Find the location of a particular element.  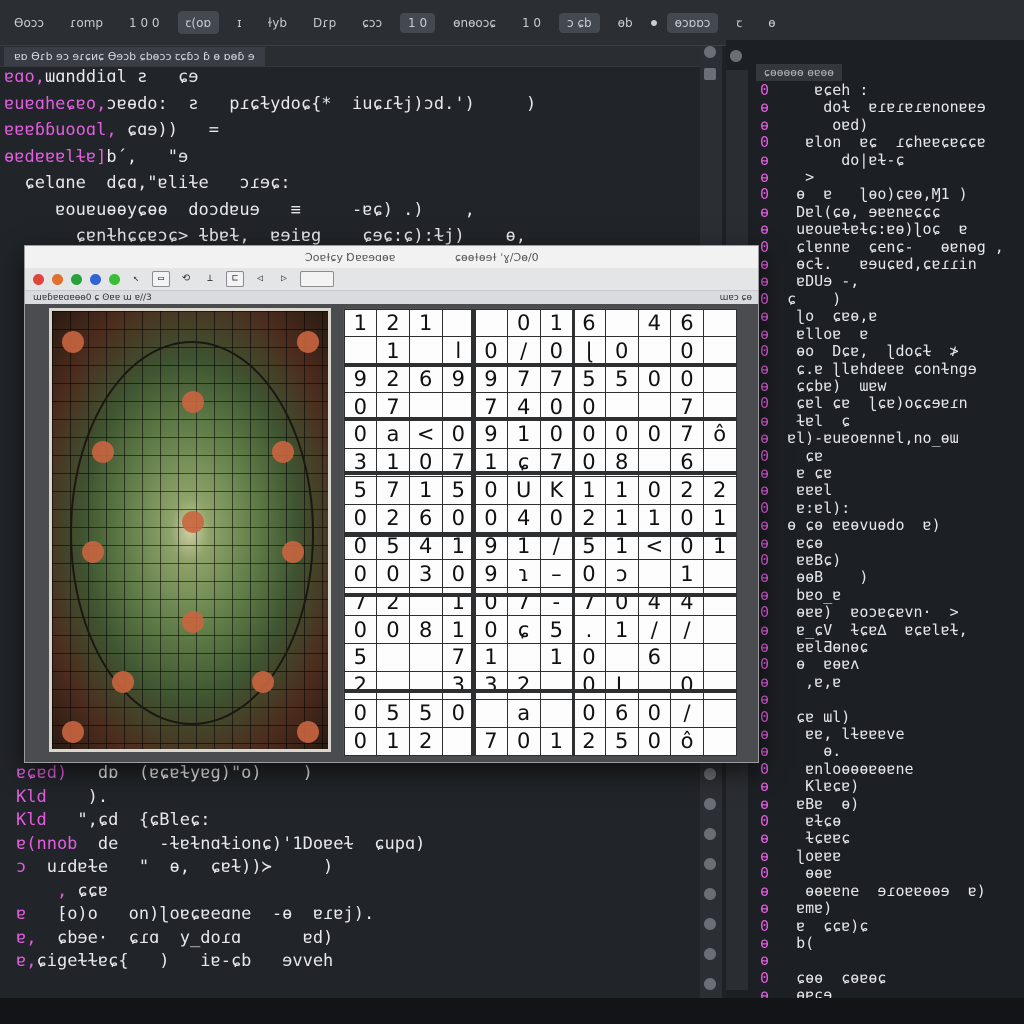

code-line: ɵ ɭoɐɐɐ is located at coordinates (882, 856).